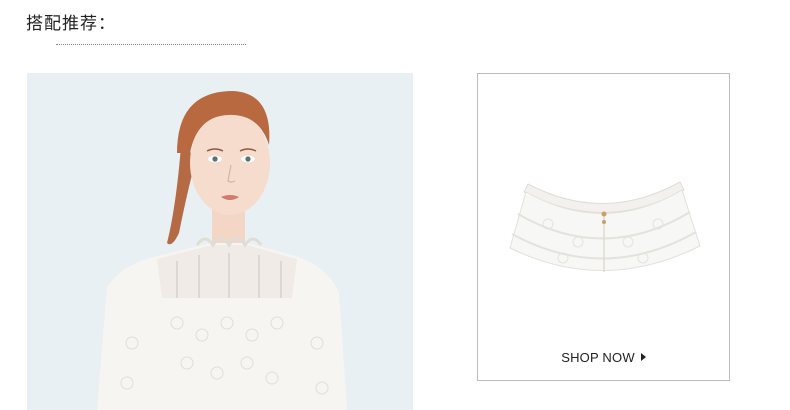 Image resolution: width=790 pixels, height=410 pixels. I want to click on shop-now-button: SHOP NOW, so click(603, 357).